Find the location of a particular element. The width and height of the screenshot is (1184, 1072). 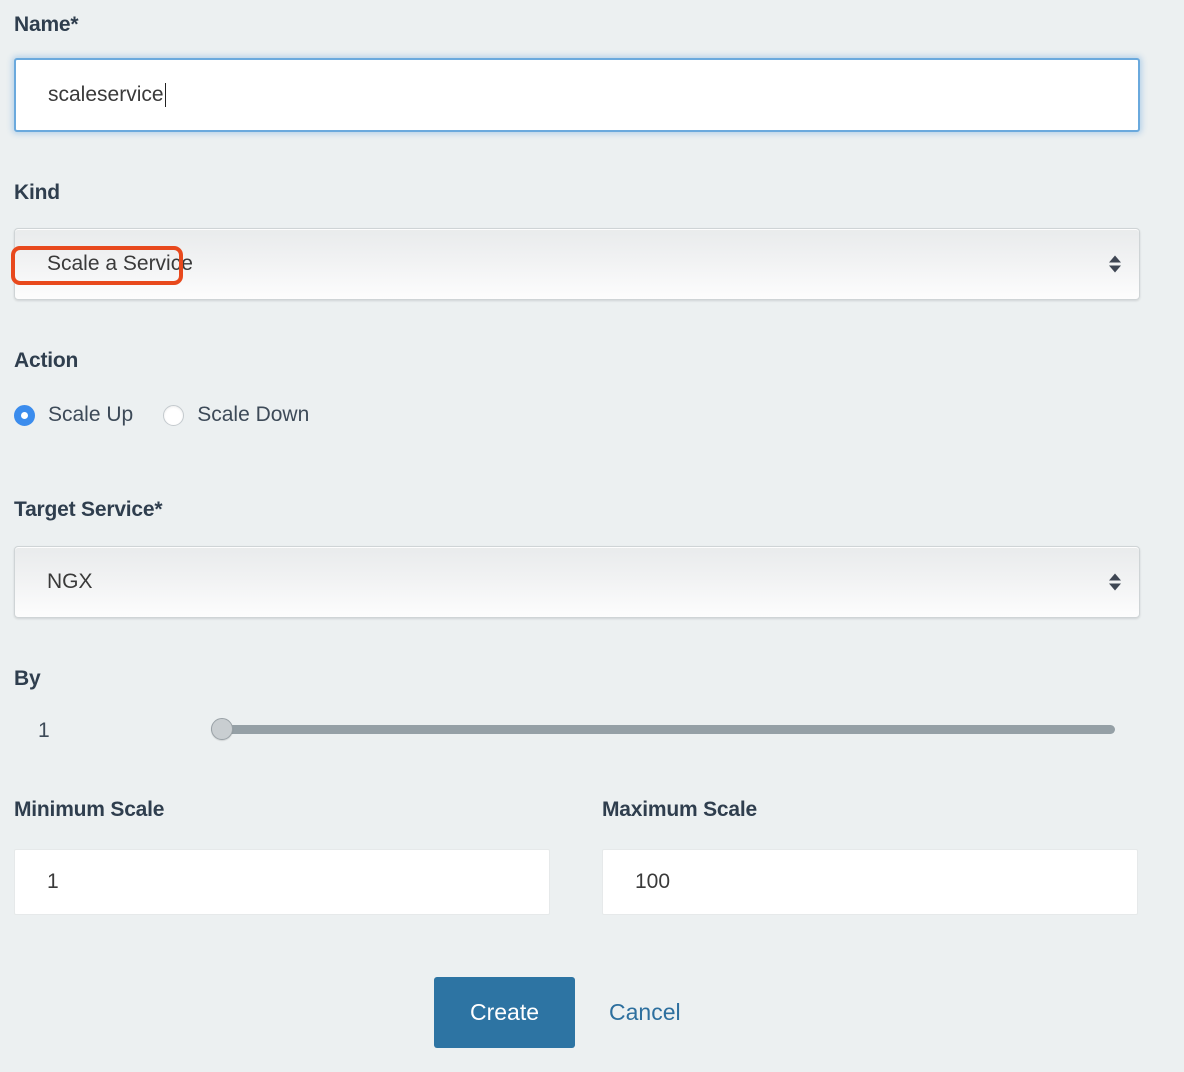

maximum-scale-input: 100 is located at coordinates (870, 882).